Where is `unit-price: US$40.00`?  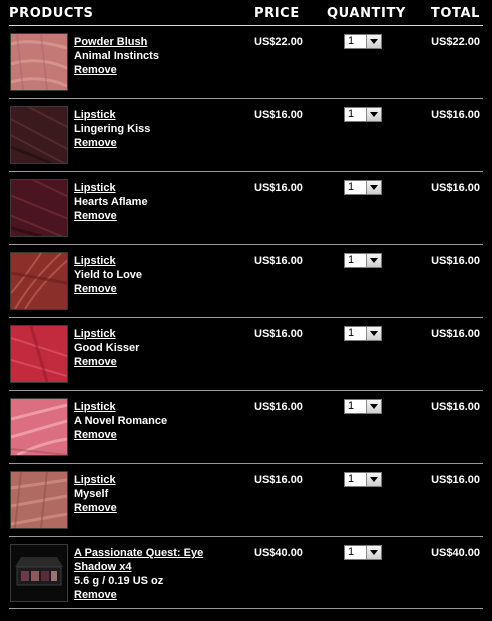
unit-price: US$40.00 is located at coordinates (278, 553).